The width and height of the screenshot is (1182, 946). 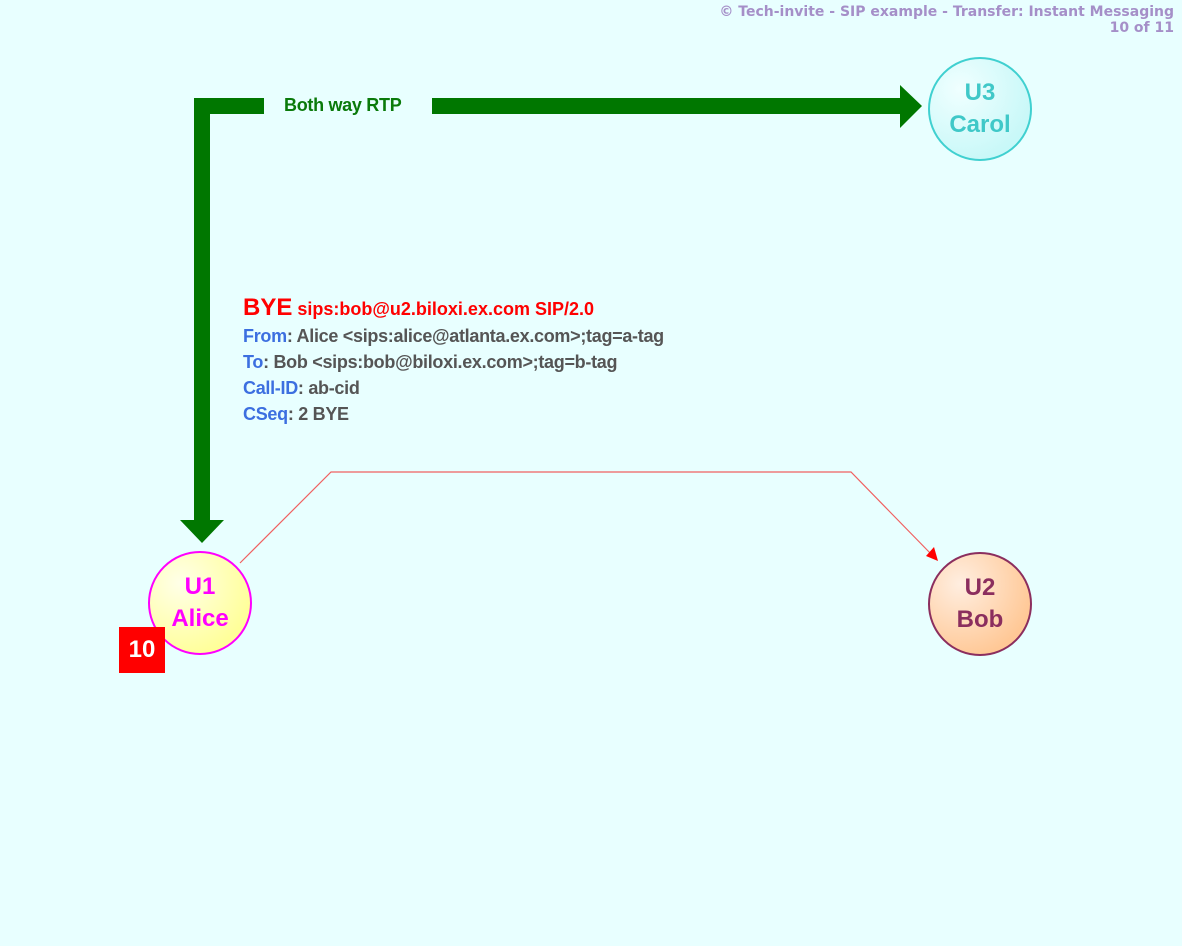 What do you see at coordinates (202, 531) in the screenshot?
I see `rtp-arrowhead-down` at bounding box center [202, 531].